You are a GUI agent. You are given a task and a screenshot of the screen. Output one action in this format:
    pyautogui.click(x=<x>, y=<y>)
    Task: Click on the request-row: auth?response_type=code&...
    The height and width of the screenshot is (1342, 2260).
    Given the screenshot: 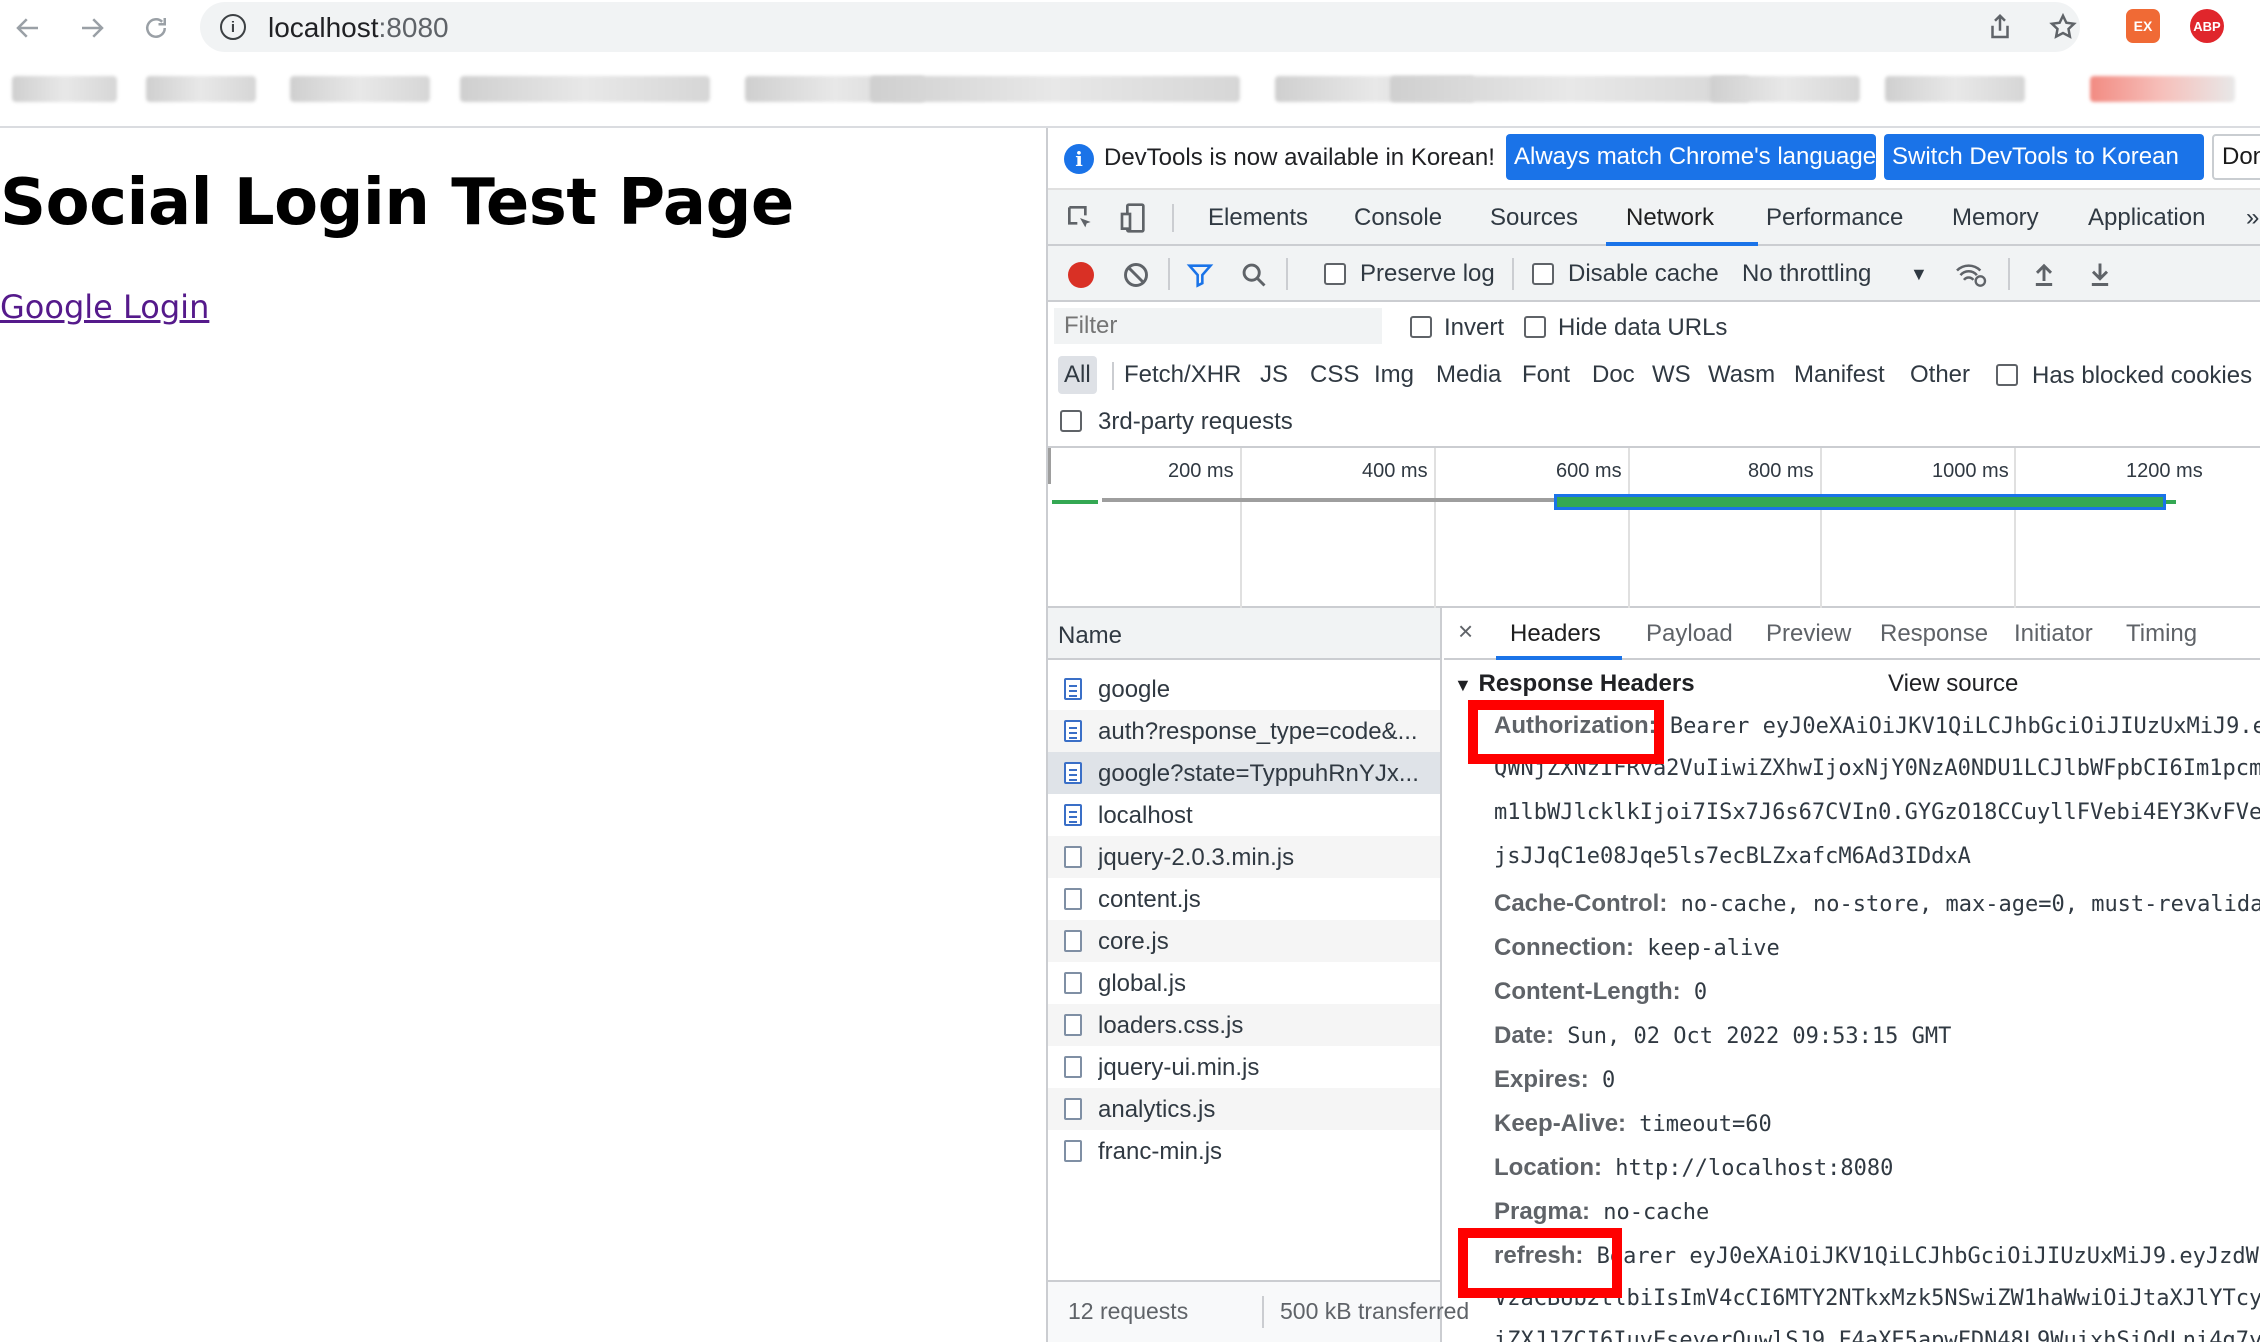 What is the action you would take?
    pyautogui.click(x=1244, y=731)
    